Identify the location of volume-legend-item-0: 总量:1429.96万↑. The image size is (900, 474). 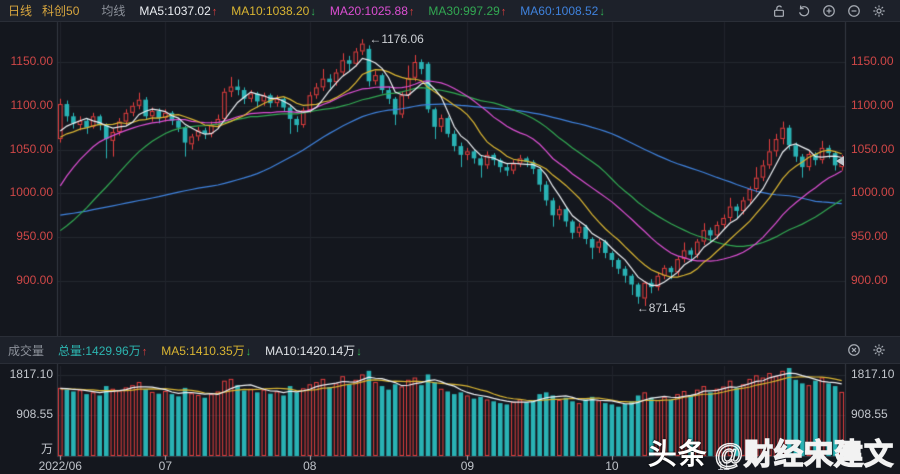
(103, 350).